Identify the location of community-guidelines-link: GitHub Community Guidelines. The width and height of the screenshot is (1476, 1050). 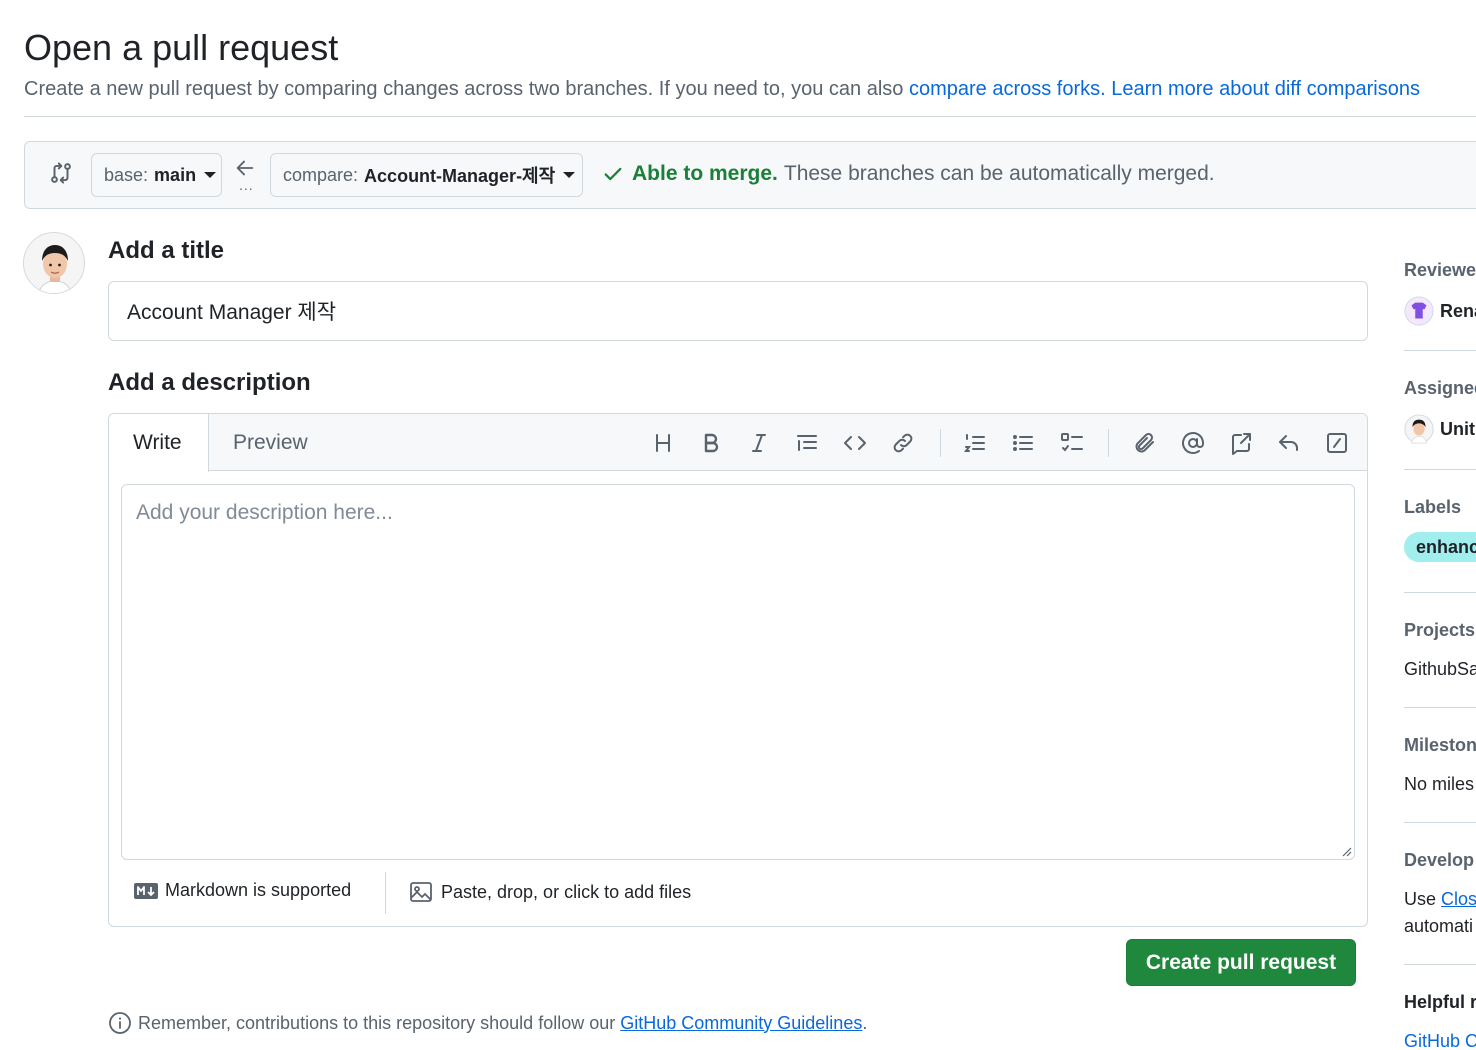
(741, 1023).